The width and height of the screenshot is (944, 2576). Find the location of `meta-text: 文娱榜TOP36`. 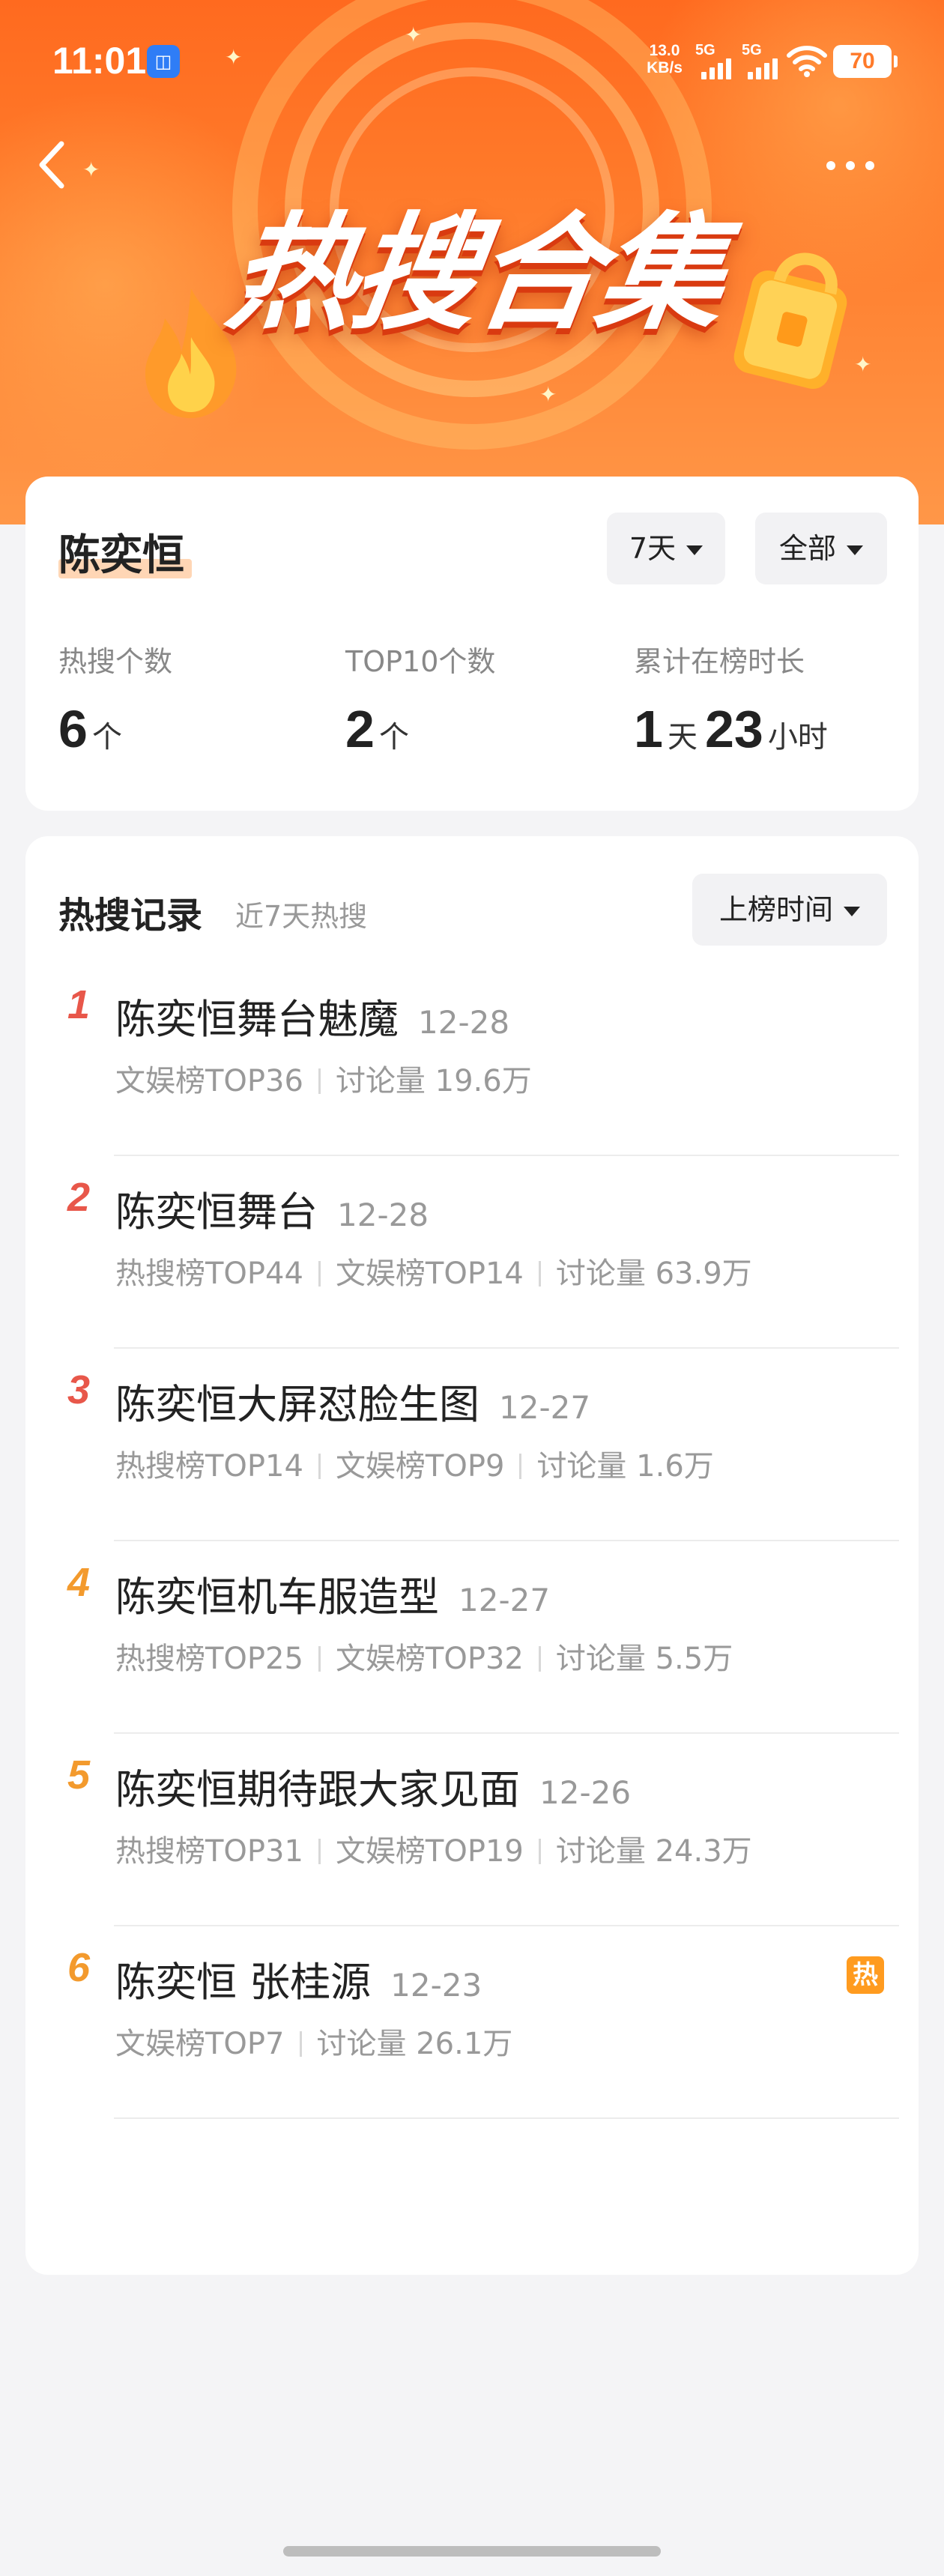

meta-text: 文娱榜TOP36 is located at coordinates (209, 1081).